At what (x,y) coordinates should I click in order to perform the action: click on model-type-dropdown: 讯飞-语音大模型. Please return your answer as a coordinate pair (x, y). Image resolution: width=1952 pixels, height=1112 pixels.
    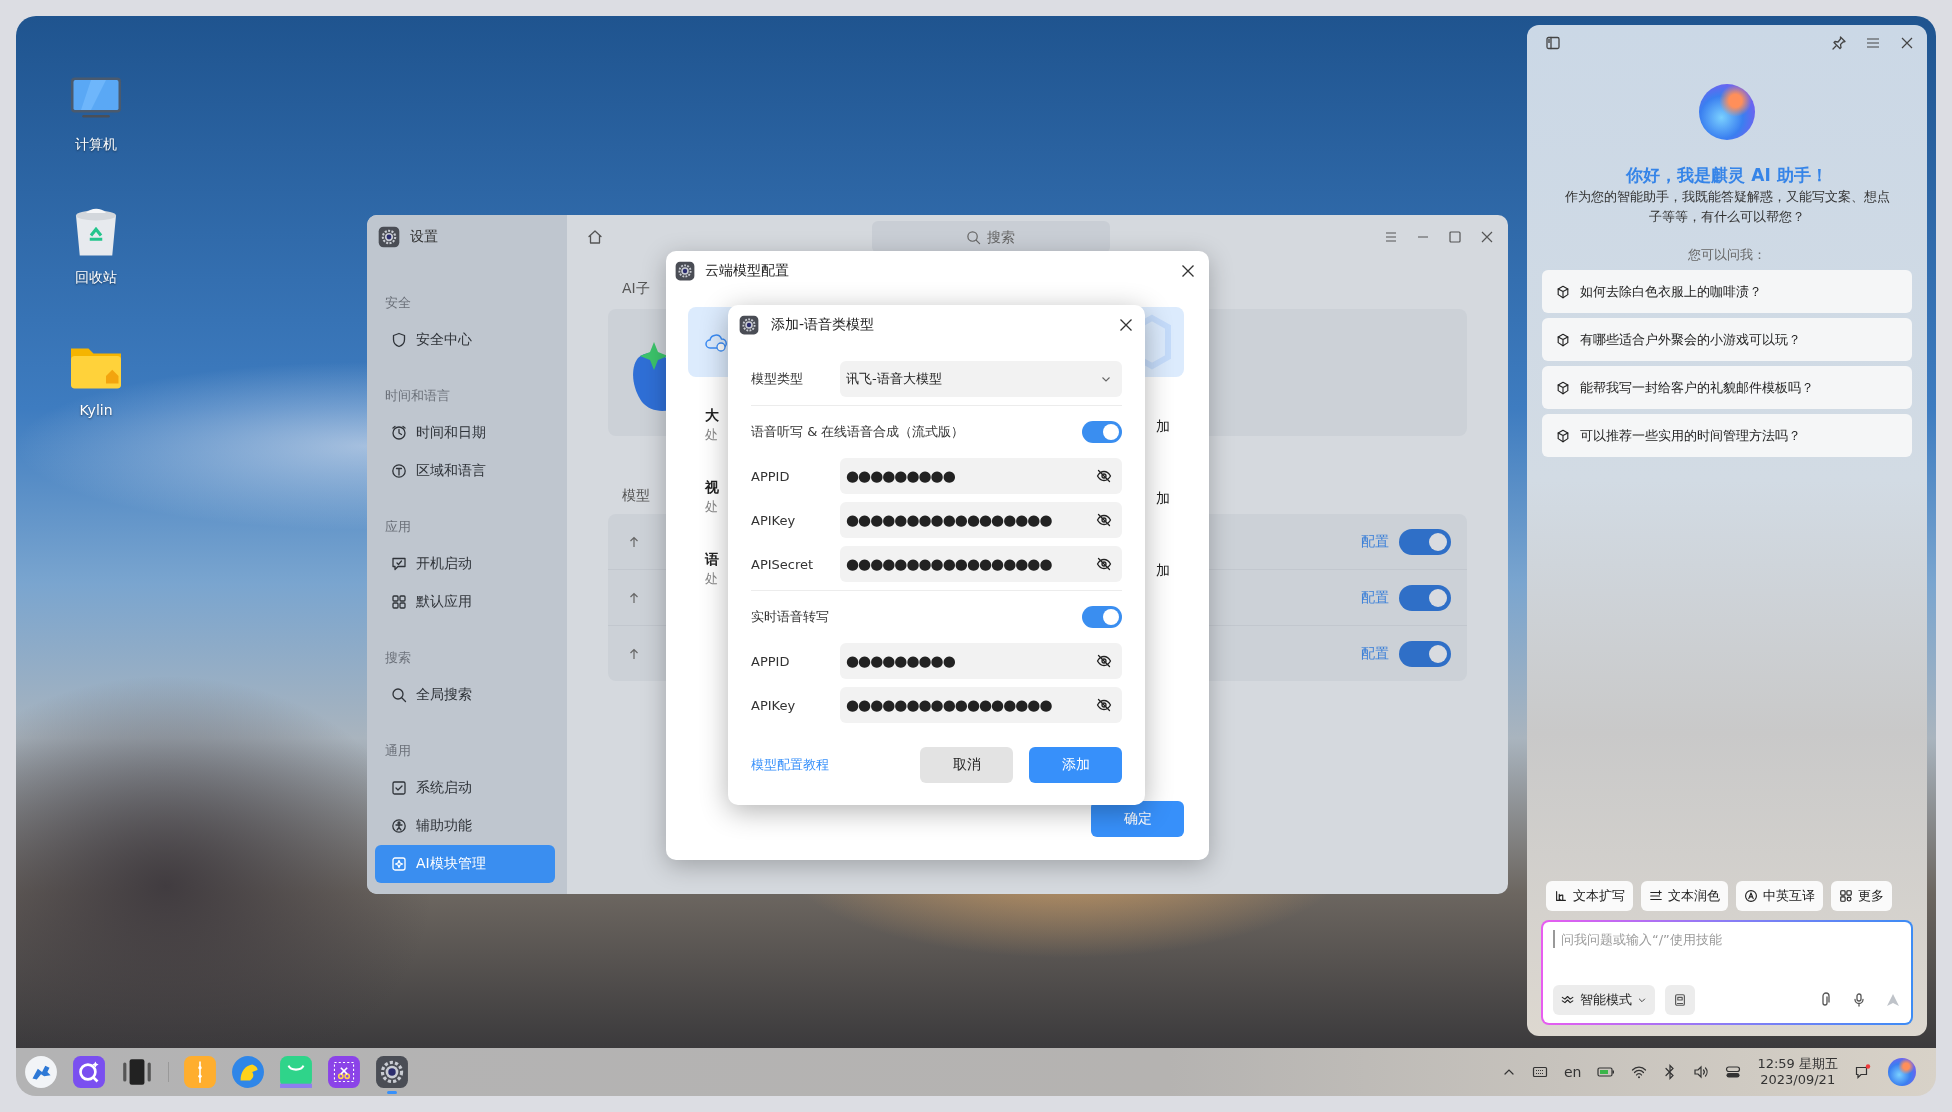
    Looking at the image, I should click on (981, 379).